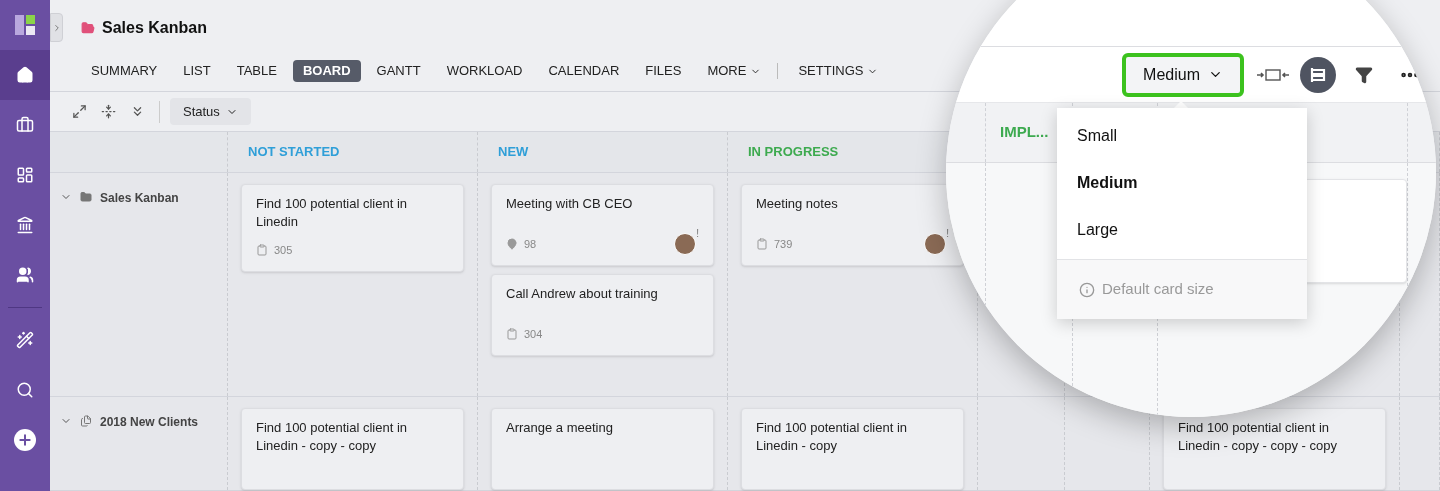 This screenshot has height=491, width=1440. Describe the element at coordinates (663, 71) in the screenshot. I see `view-tab: FILES` at that location.